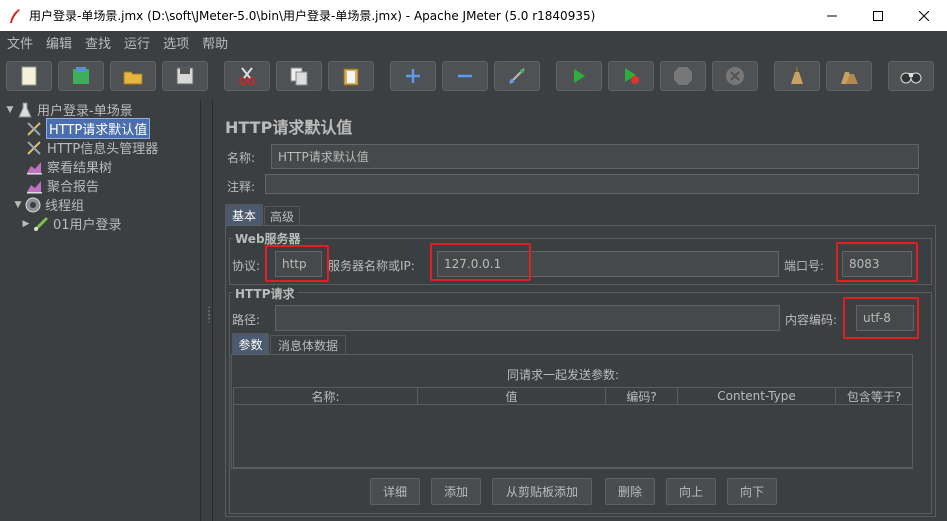 Image resolution: width=947 pixels, height=521 pixels. Describe the element at coordinates (512, 396) in the screenshot. I see `column-header-value: 值` at that location.